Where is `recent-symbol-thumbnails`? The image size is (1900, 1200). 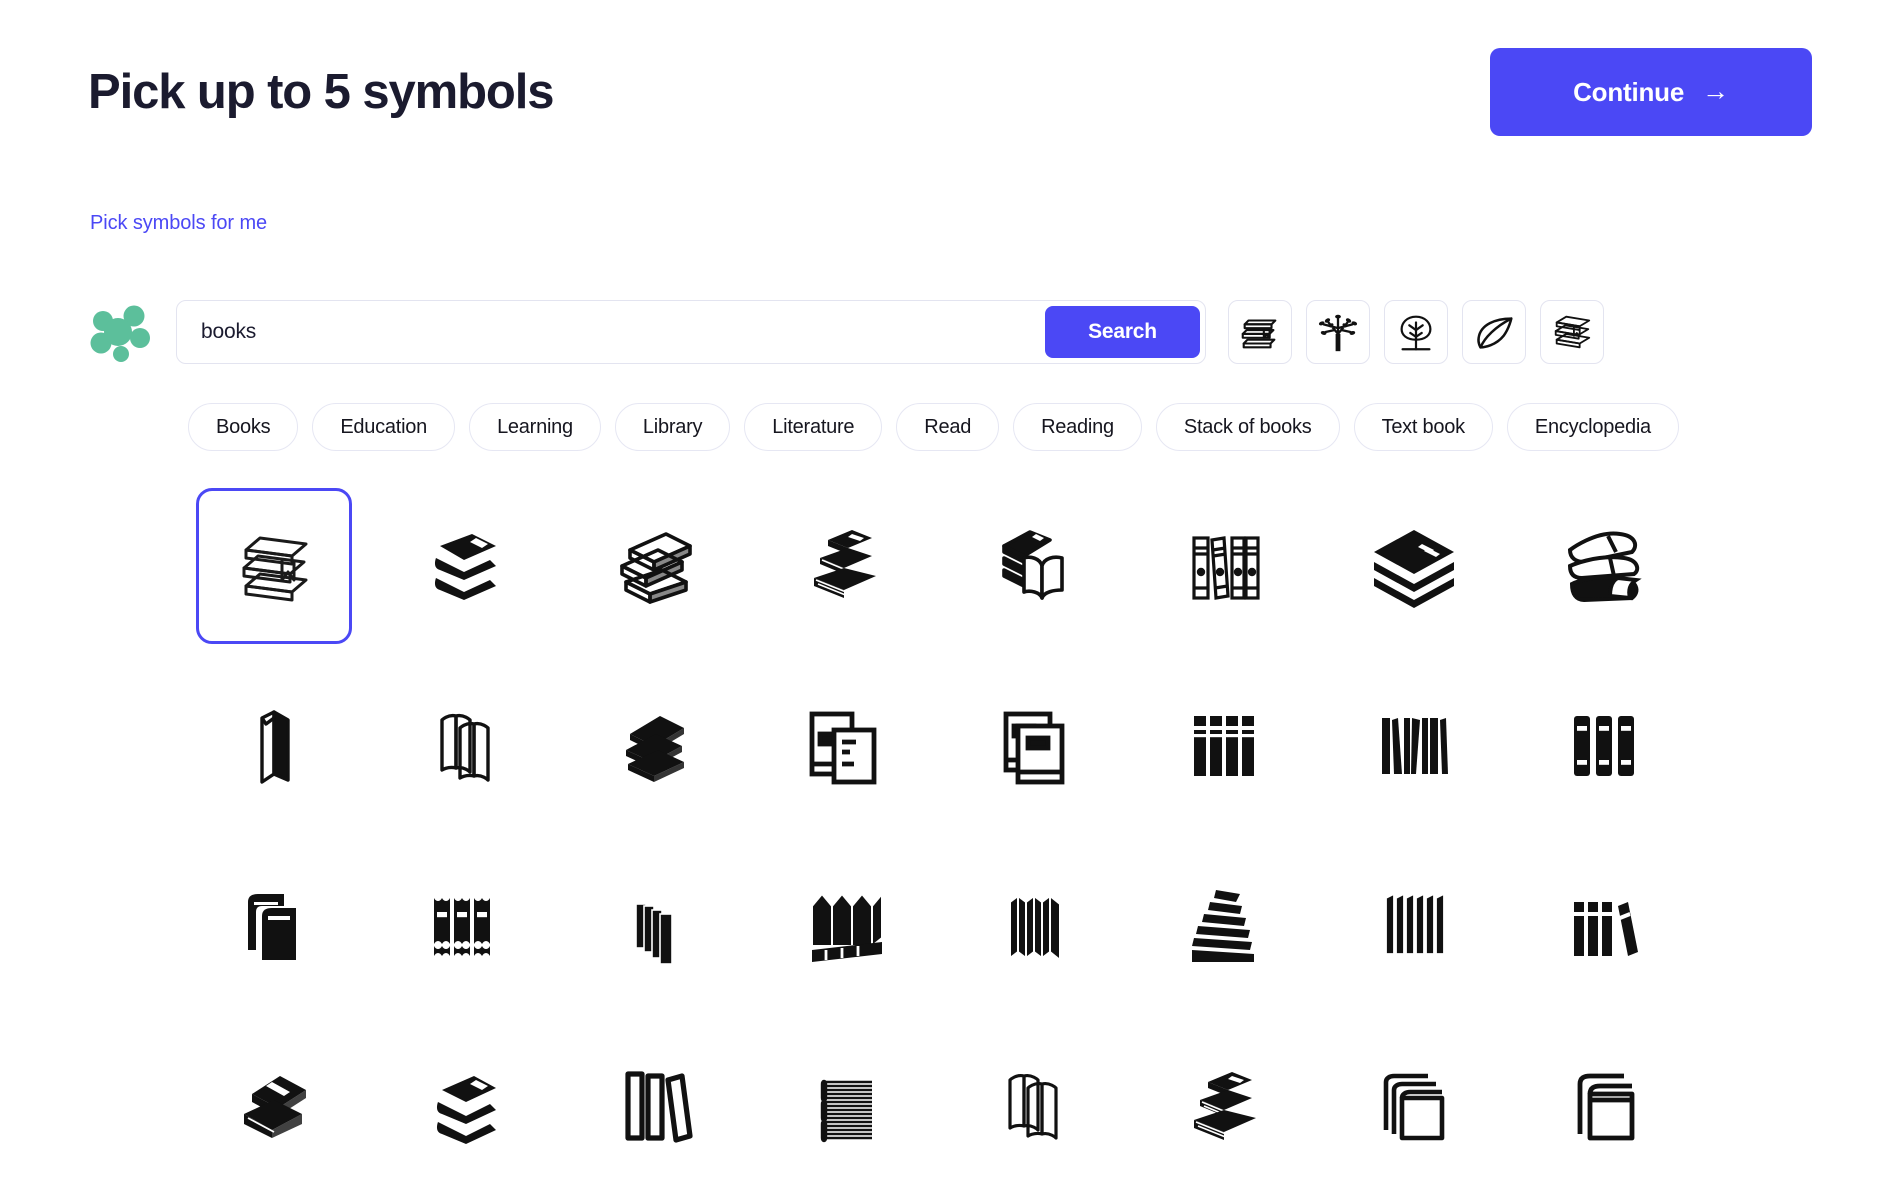 recent-symbol-thumbnails is located at coordinates (1416, 332).